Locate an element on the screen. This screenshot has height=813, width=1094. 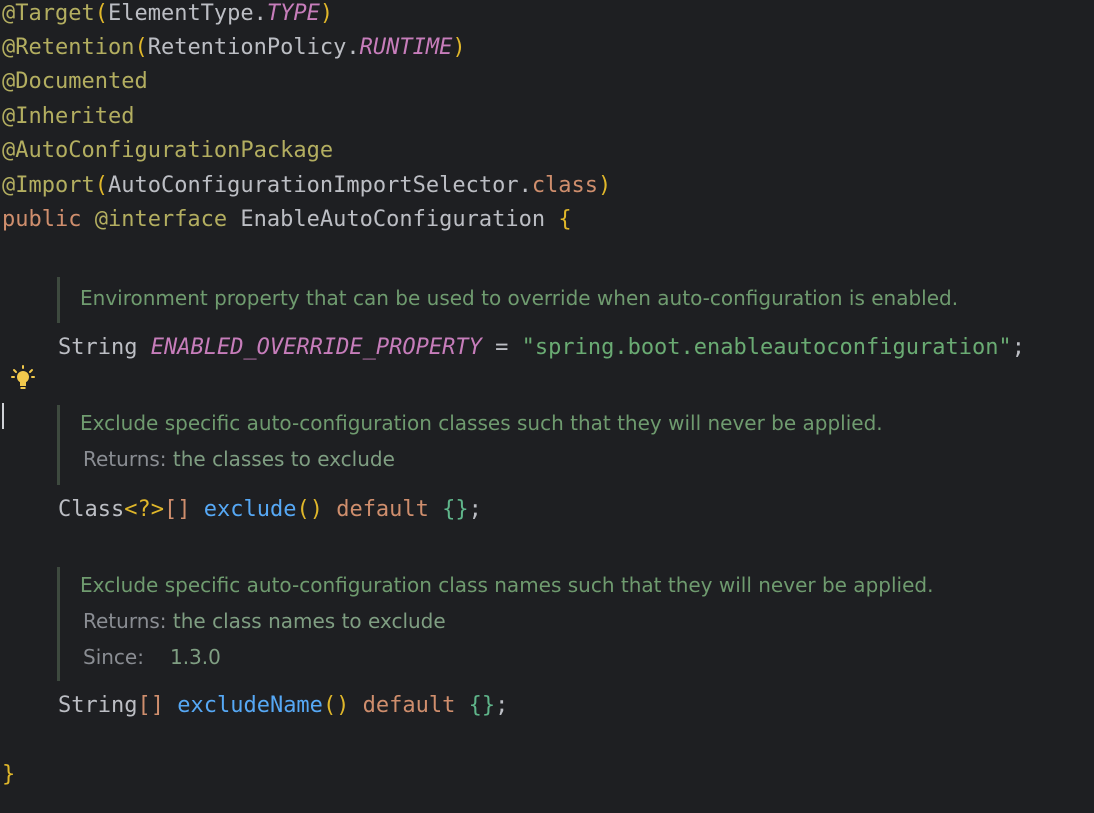
text-cursor is located at coordinates (3, 416).